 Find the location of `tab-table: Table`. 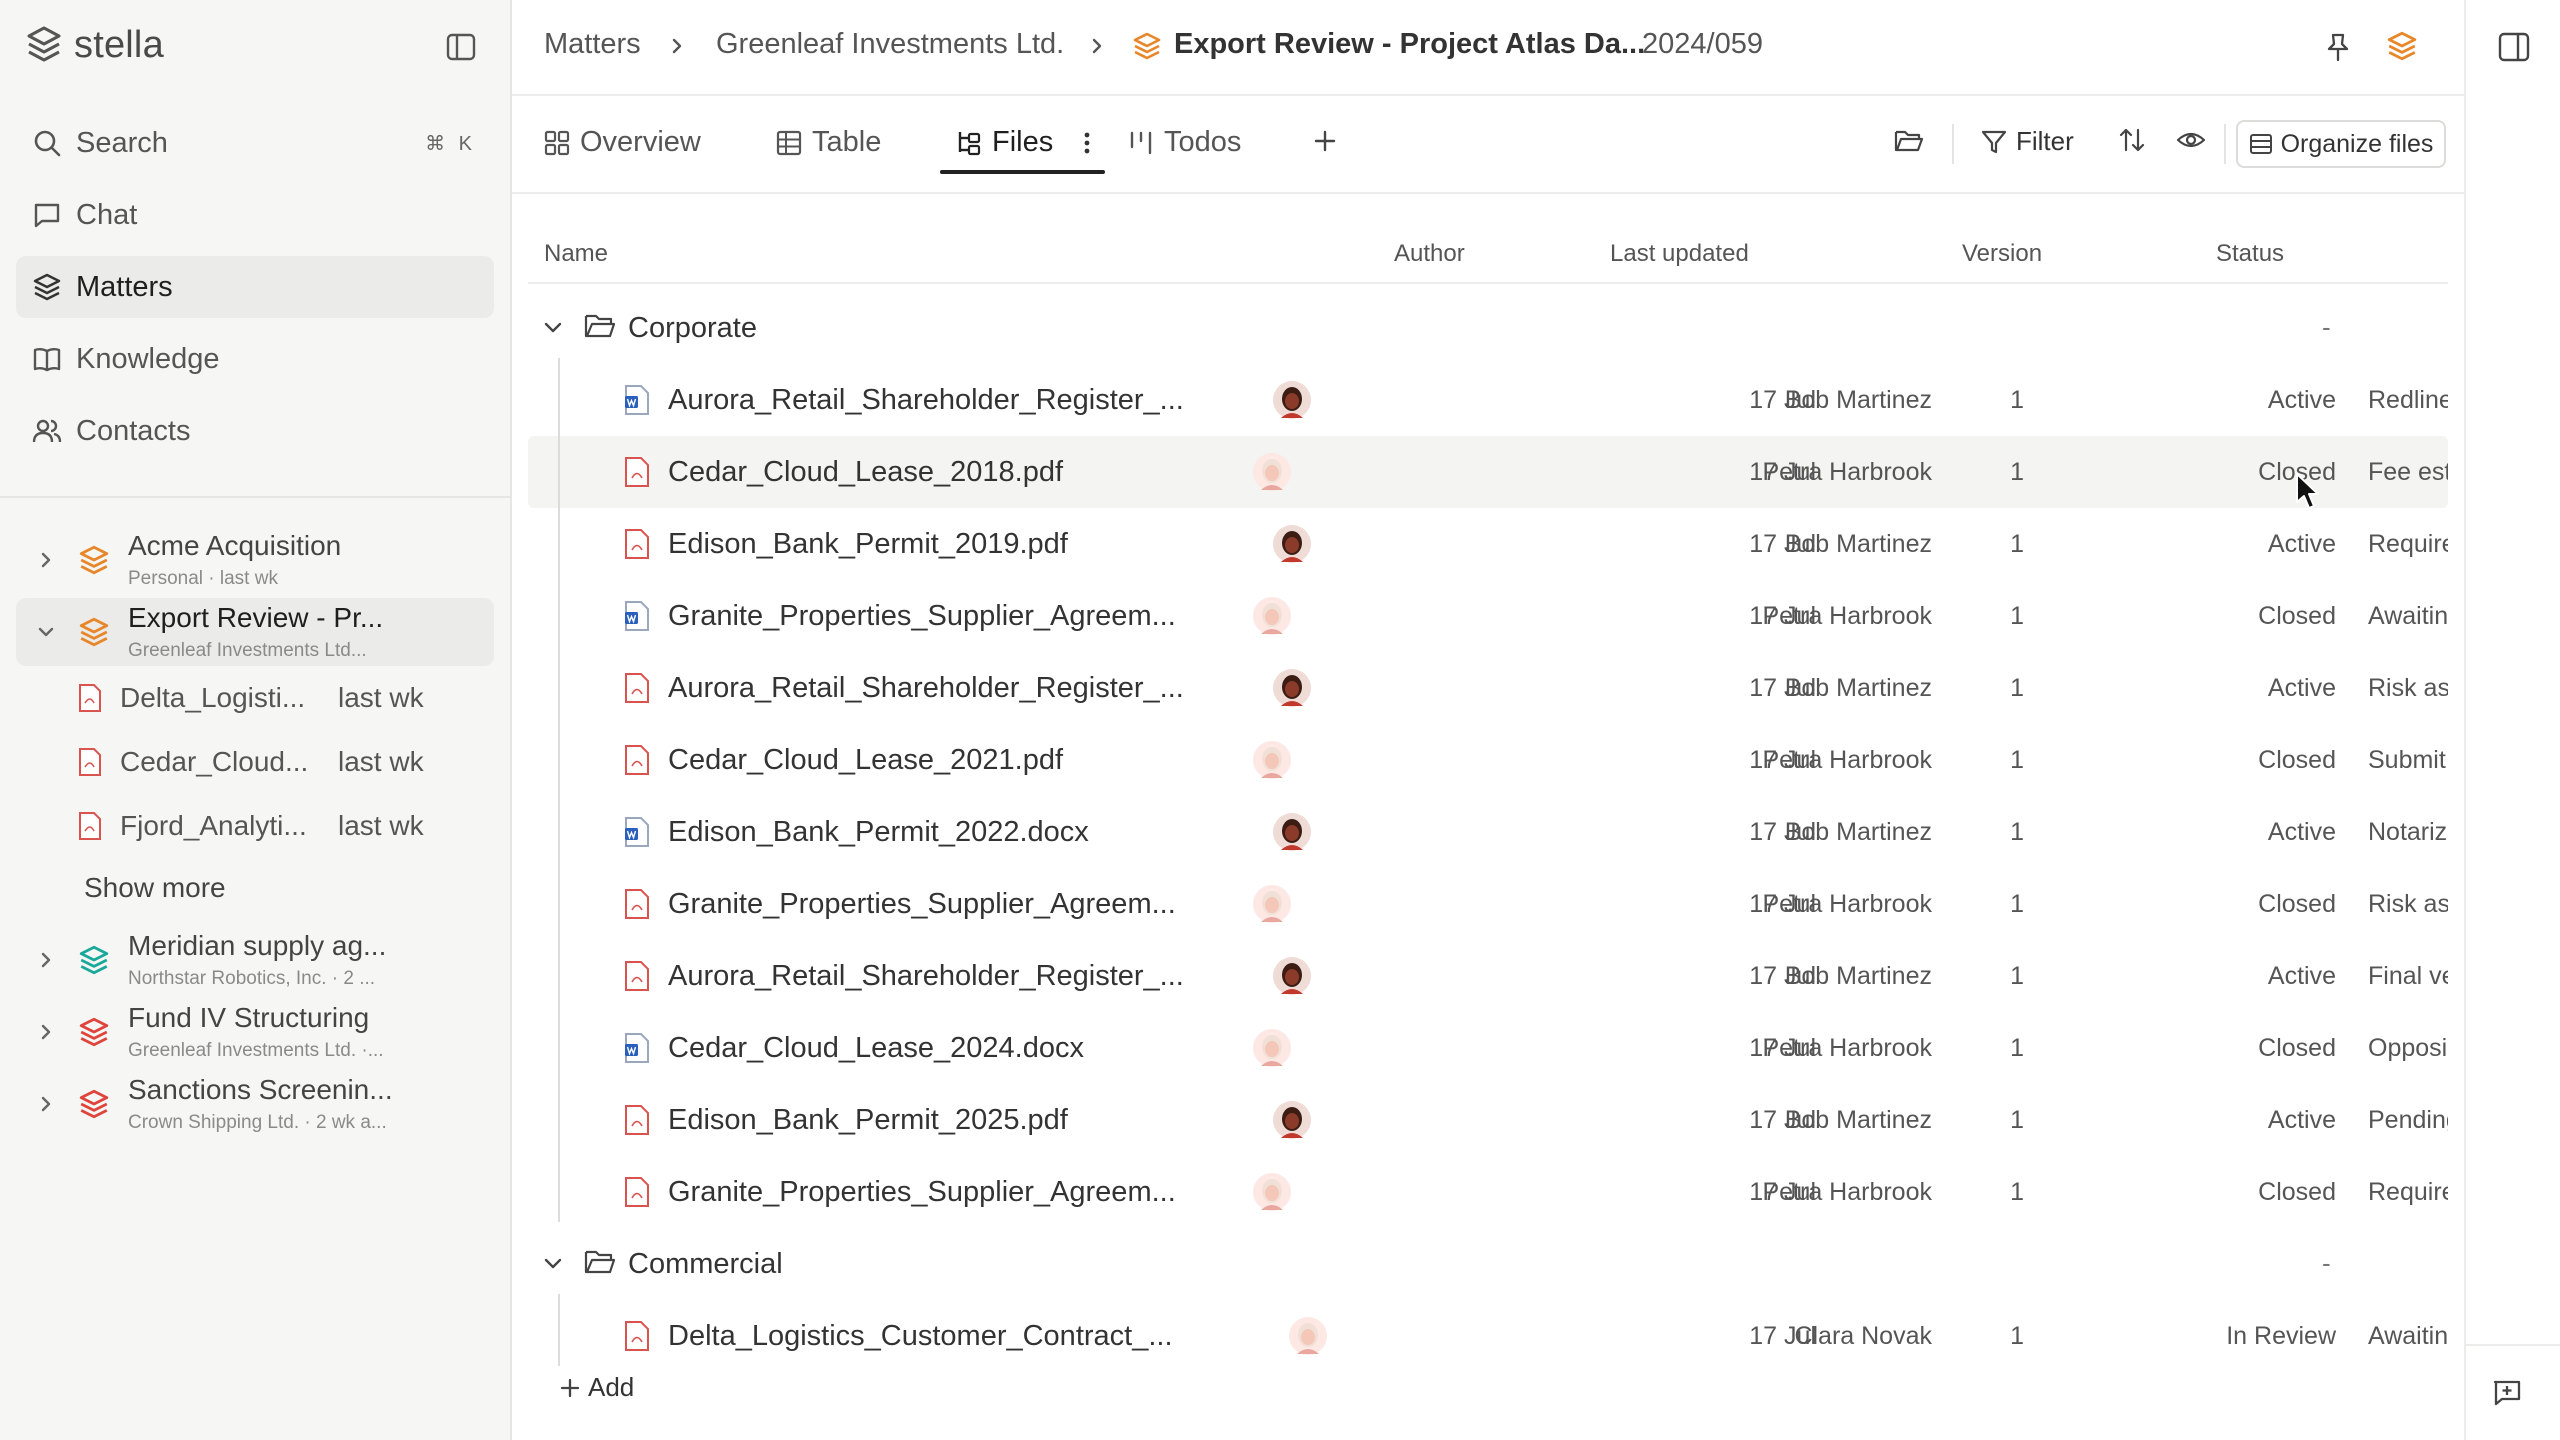

tab-table: Table is located at coordinates (828, 142).